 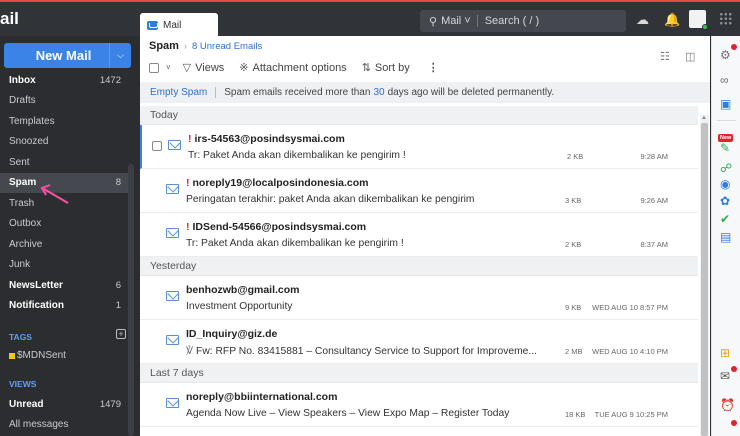 What do you see at coordinates (630, 351) in the screenshot?
I see `message-time: WED AUG 10 4:10 PM` at bounding box center [630, 351].